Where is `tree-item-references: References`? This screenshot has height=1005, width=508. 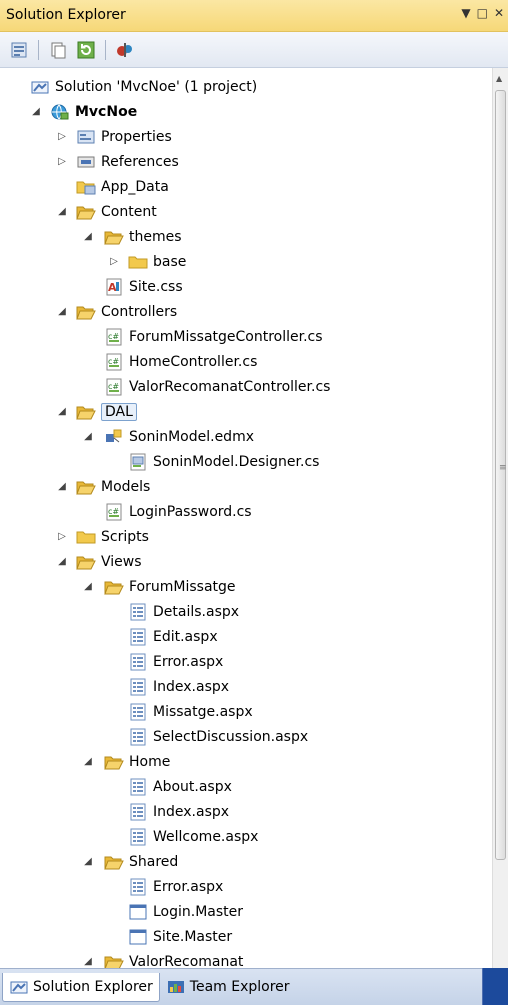
tree-item-references: References is located at coordinates (127, 161).